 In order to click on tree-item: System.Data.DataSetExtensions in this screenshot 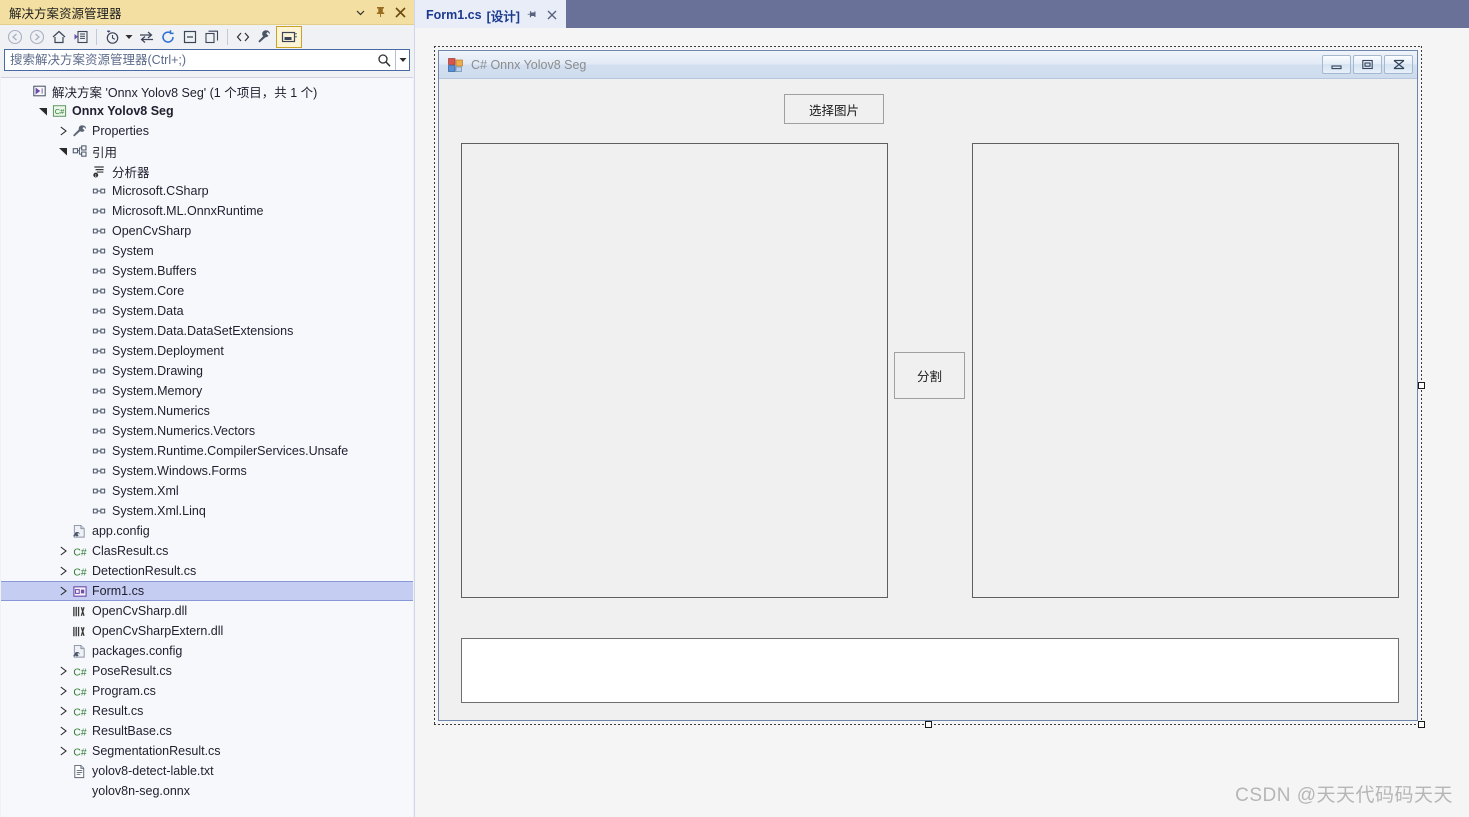, I will do `click(207, 331)`.